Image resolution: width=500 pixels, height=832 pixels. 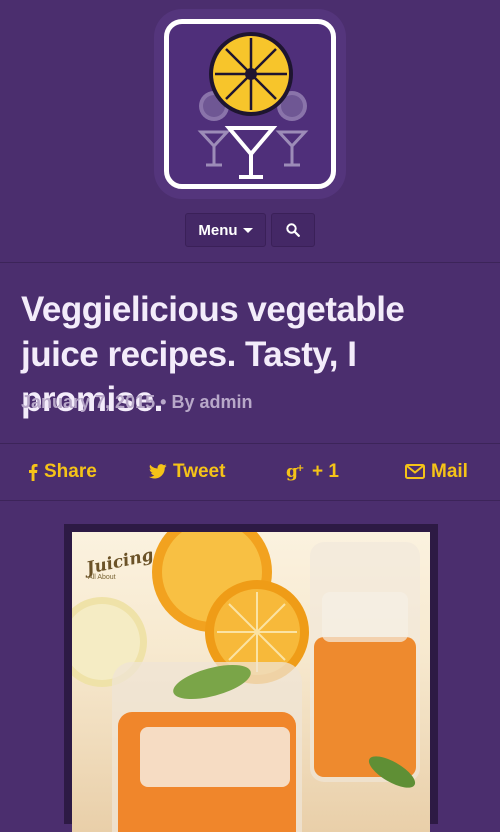 What do you see at coordinates (33, 472) in the screenshot?
I see `facebook-icon` at bounding box center [33, 472].